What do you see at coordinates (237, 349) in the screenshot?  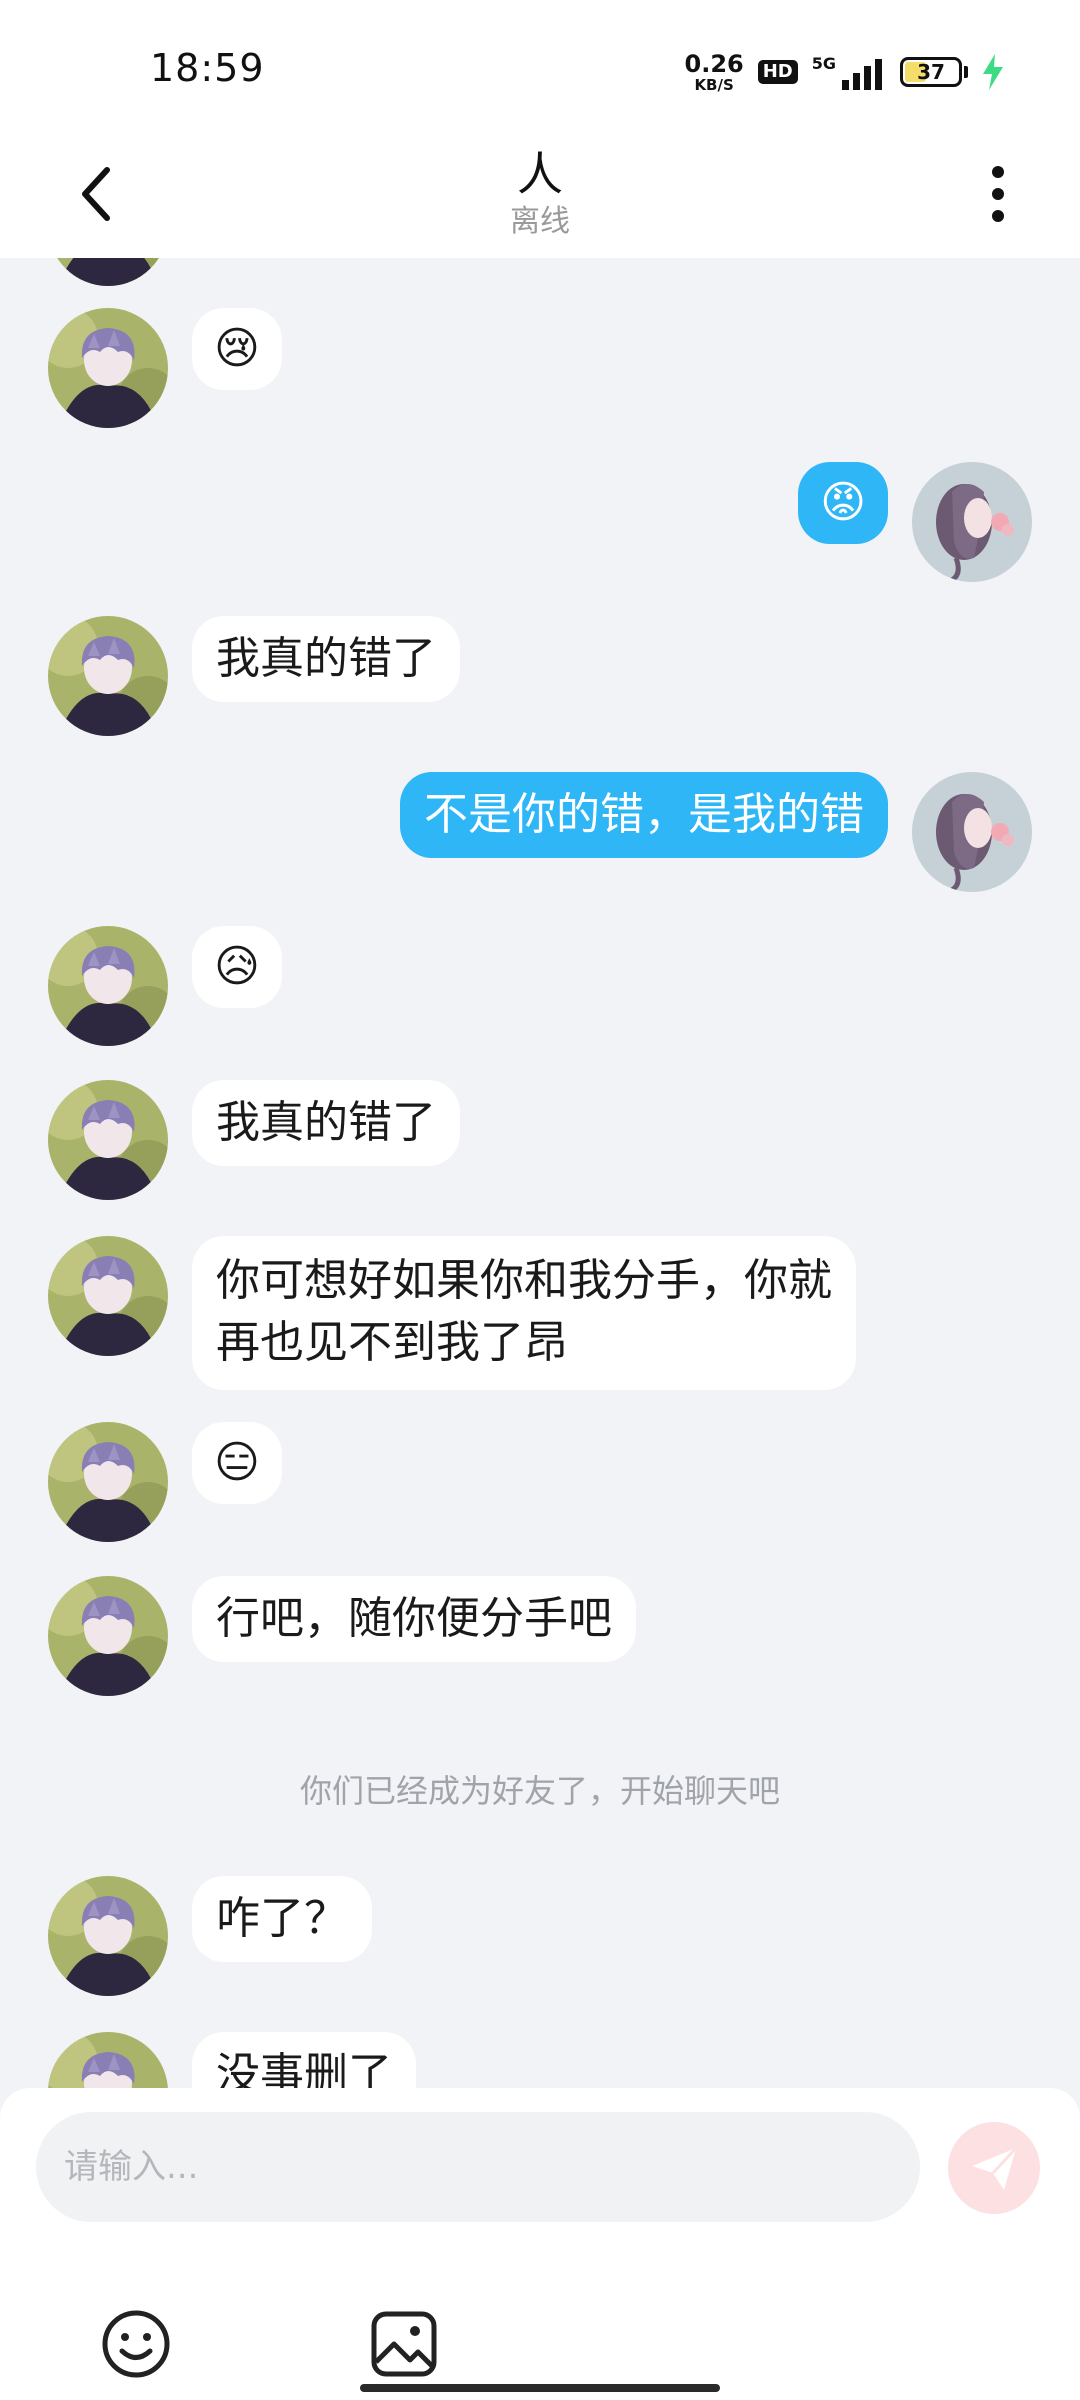 I see `message-bubble: 😢` at bounding box center [237, 349].